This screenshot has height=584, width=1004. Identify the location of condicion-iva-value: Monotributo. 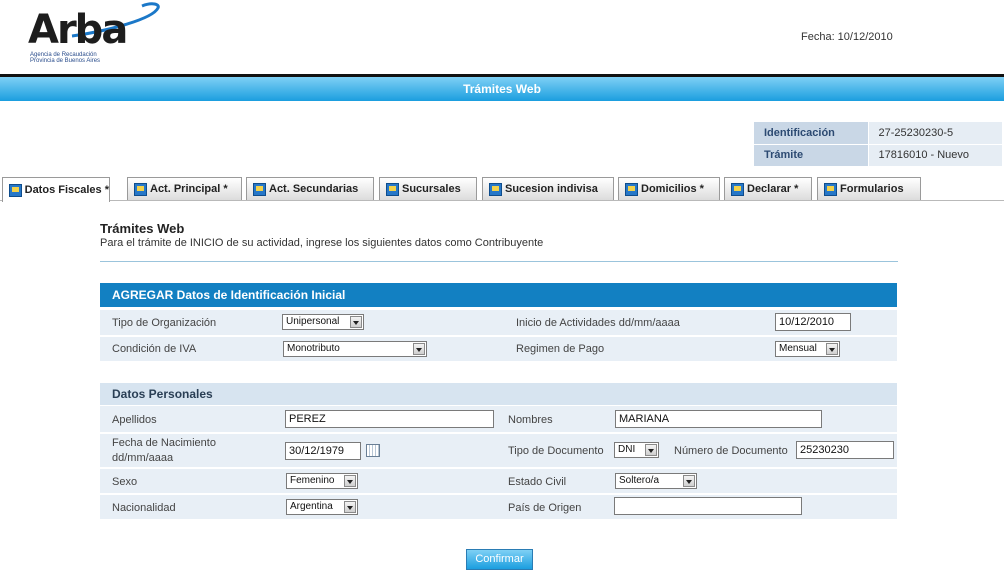
(313, 348).